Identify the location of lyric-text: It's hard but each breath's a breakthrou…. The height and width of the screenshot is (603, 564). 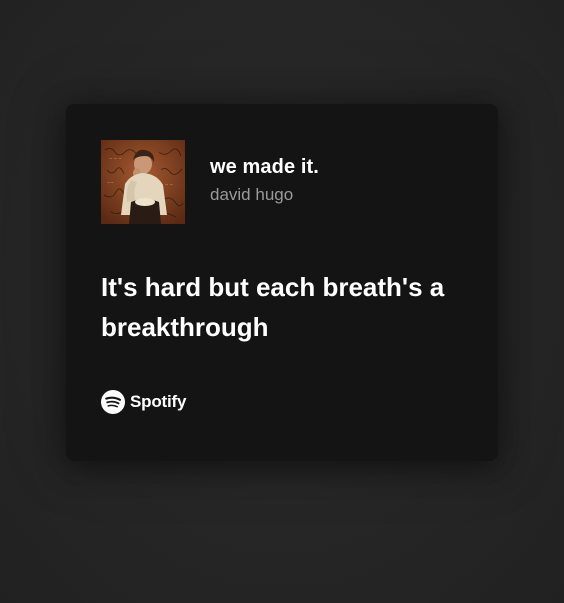
(273, 307).